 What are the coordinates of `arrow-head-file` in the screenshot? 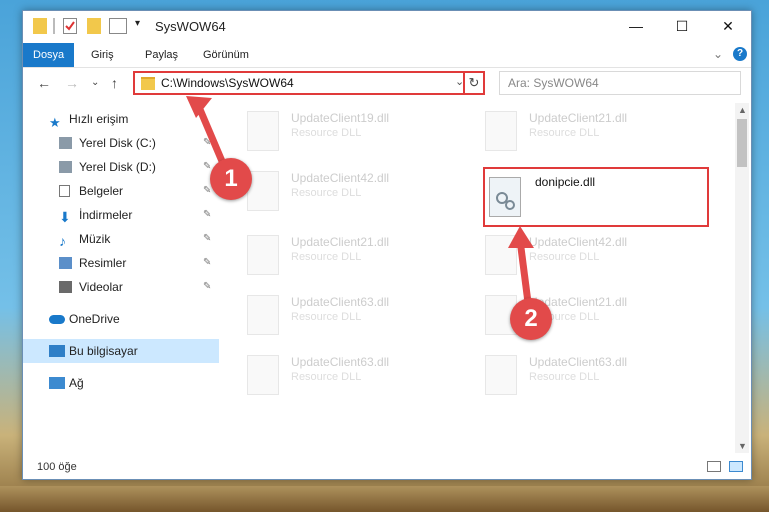 It's located at (521, 237).